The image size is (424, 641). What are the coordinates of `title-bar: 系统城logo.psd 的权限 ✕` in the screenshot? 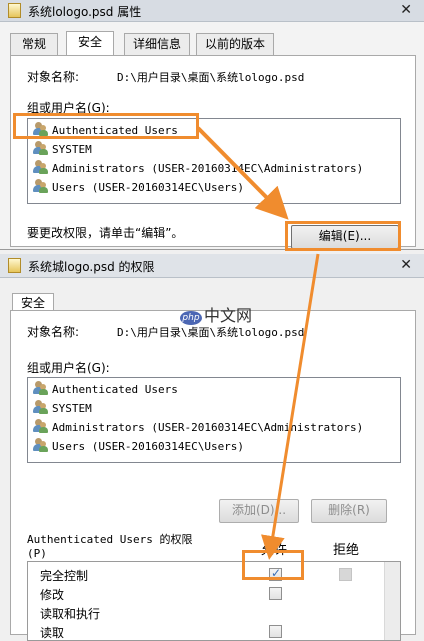 It's located at (212, 266).